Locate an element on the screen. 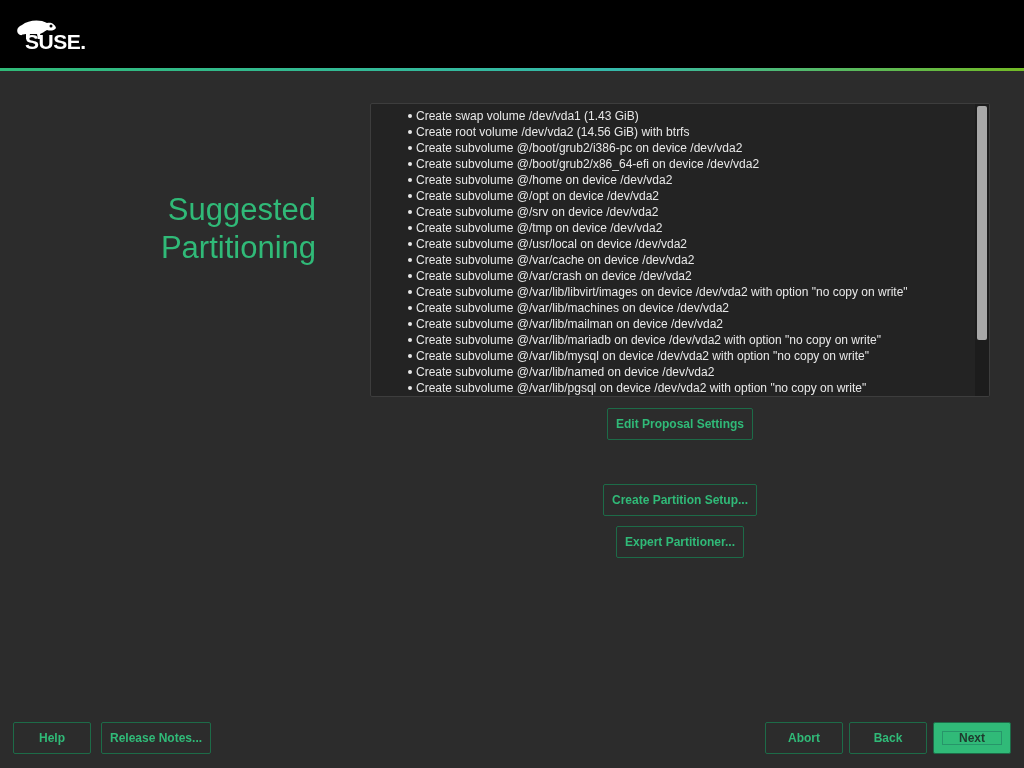  proposal-item: Create subvolume @/var/crash on device /dev/vda2 is located at coordinates (554, 276).